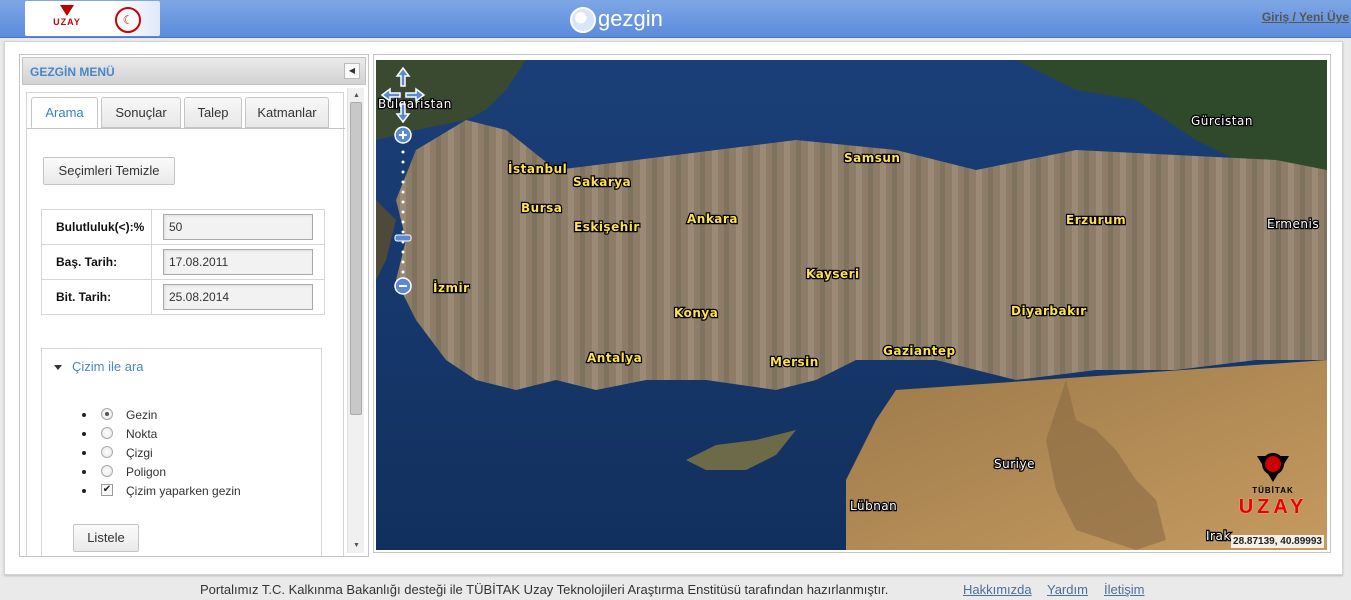  Describe the element at coordinates (1067, 590) in the screenshot. I see `help-link: Yardım` at that location.